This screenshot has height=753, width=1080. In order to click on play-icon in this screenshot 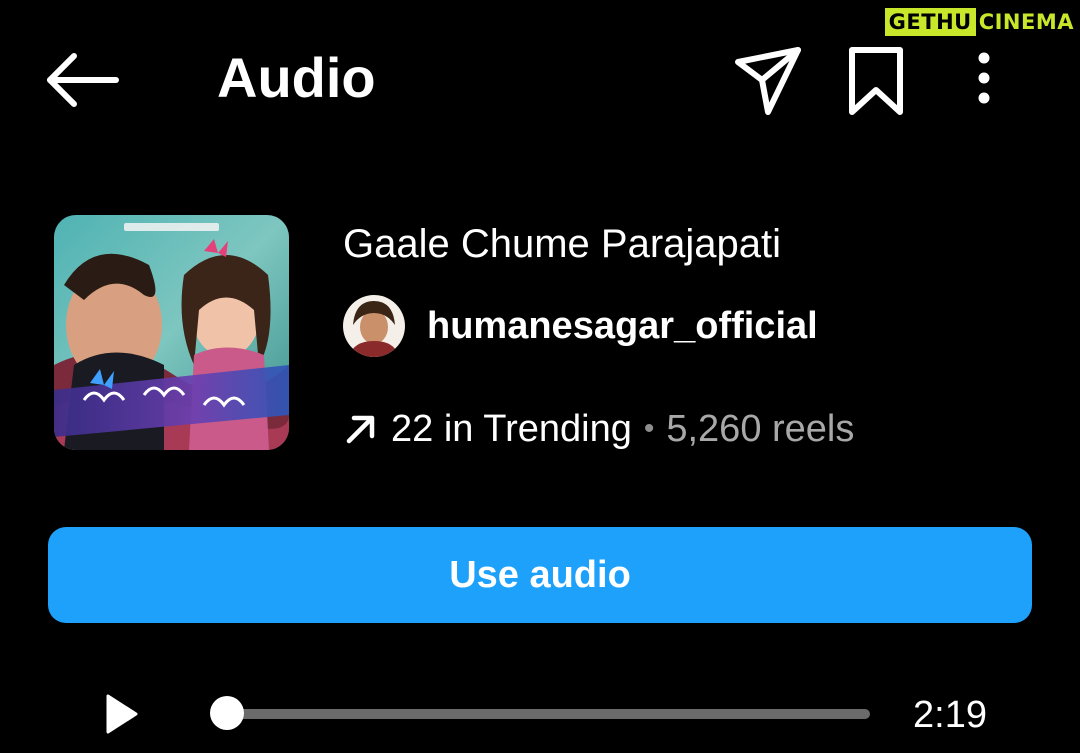, I will do `click(122, 714)`.